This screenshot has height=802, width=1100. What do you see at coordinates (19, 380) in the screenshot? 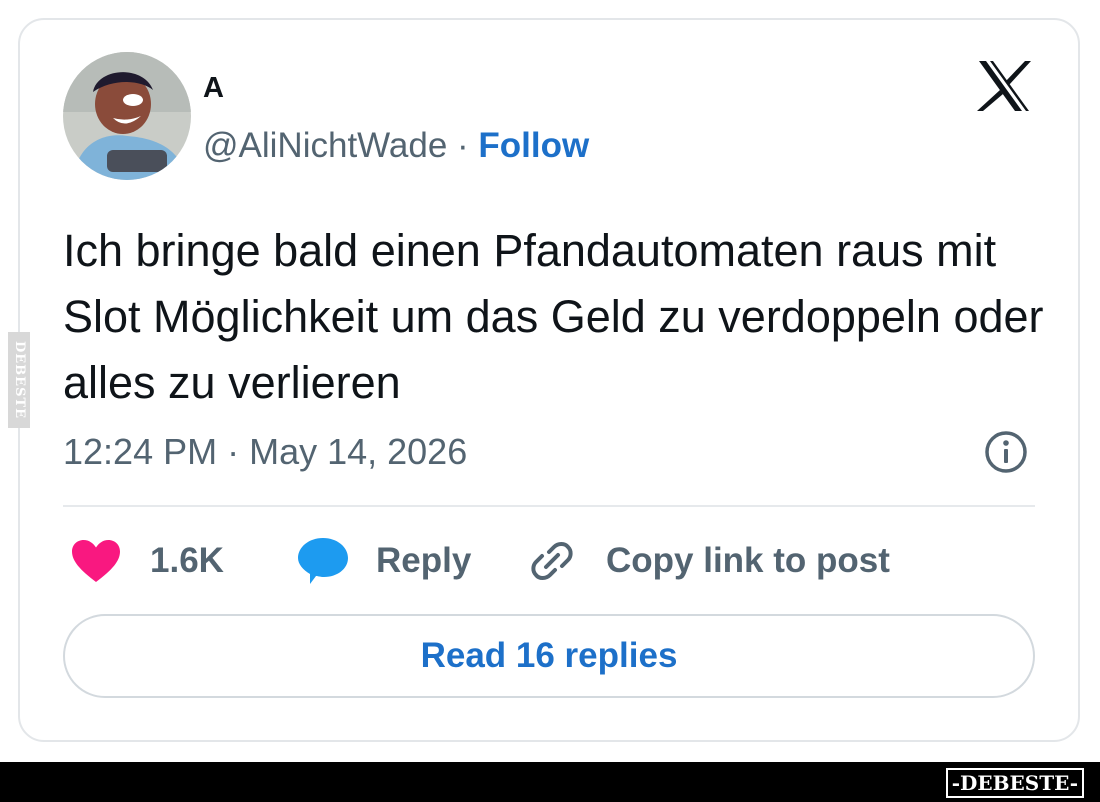
I see `side-watermark: DEBESTE` at bounding box center [19, 380].